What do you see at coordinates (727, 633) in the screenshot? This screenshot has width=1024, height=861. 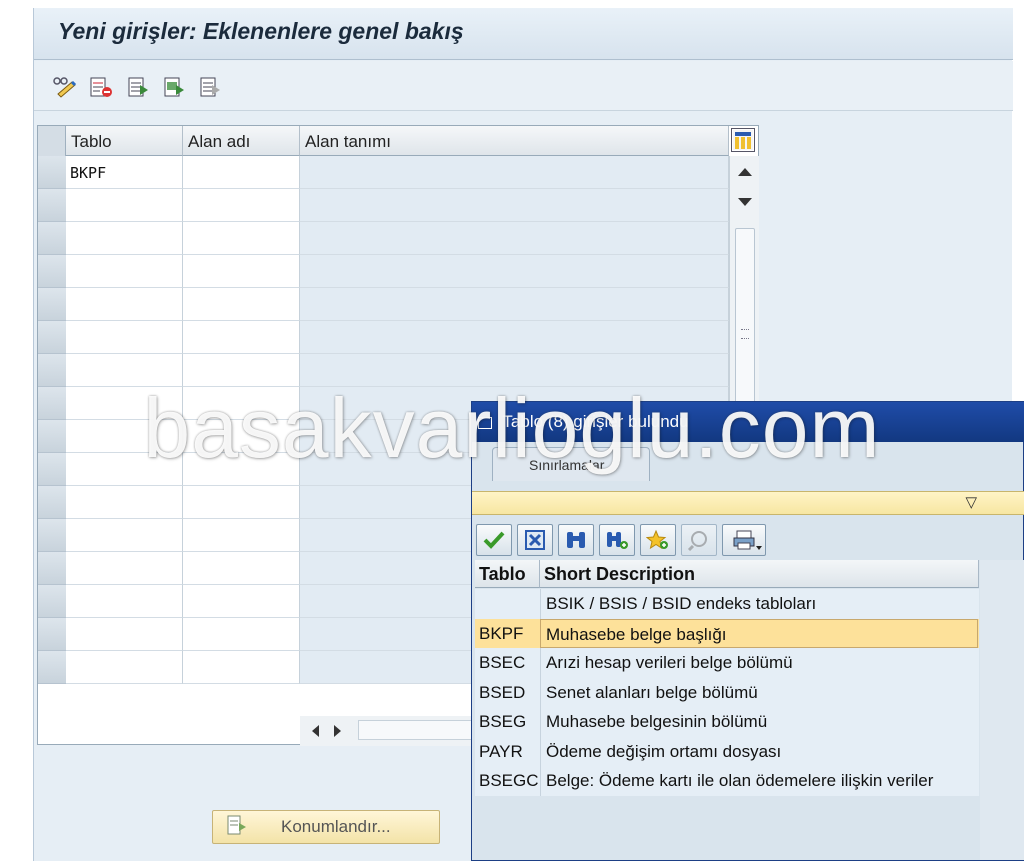 I see `result-row: BKPF Muhasebe belge başlığı` at bounding box center [727, 633].